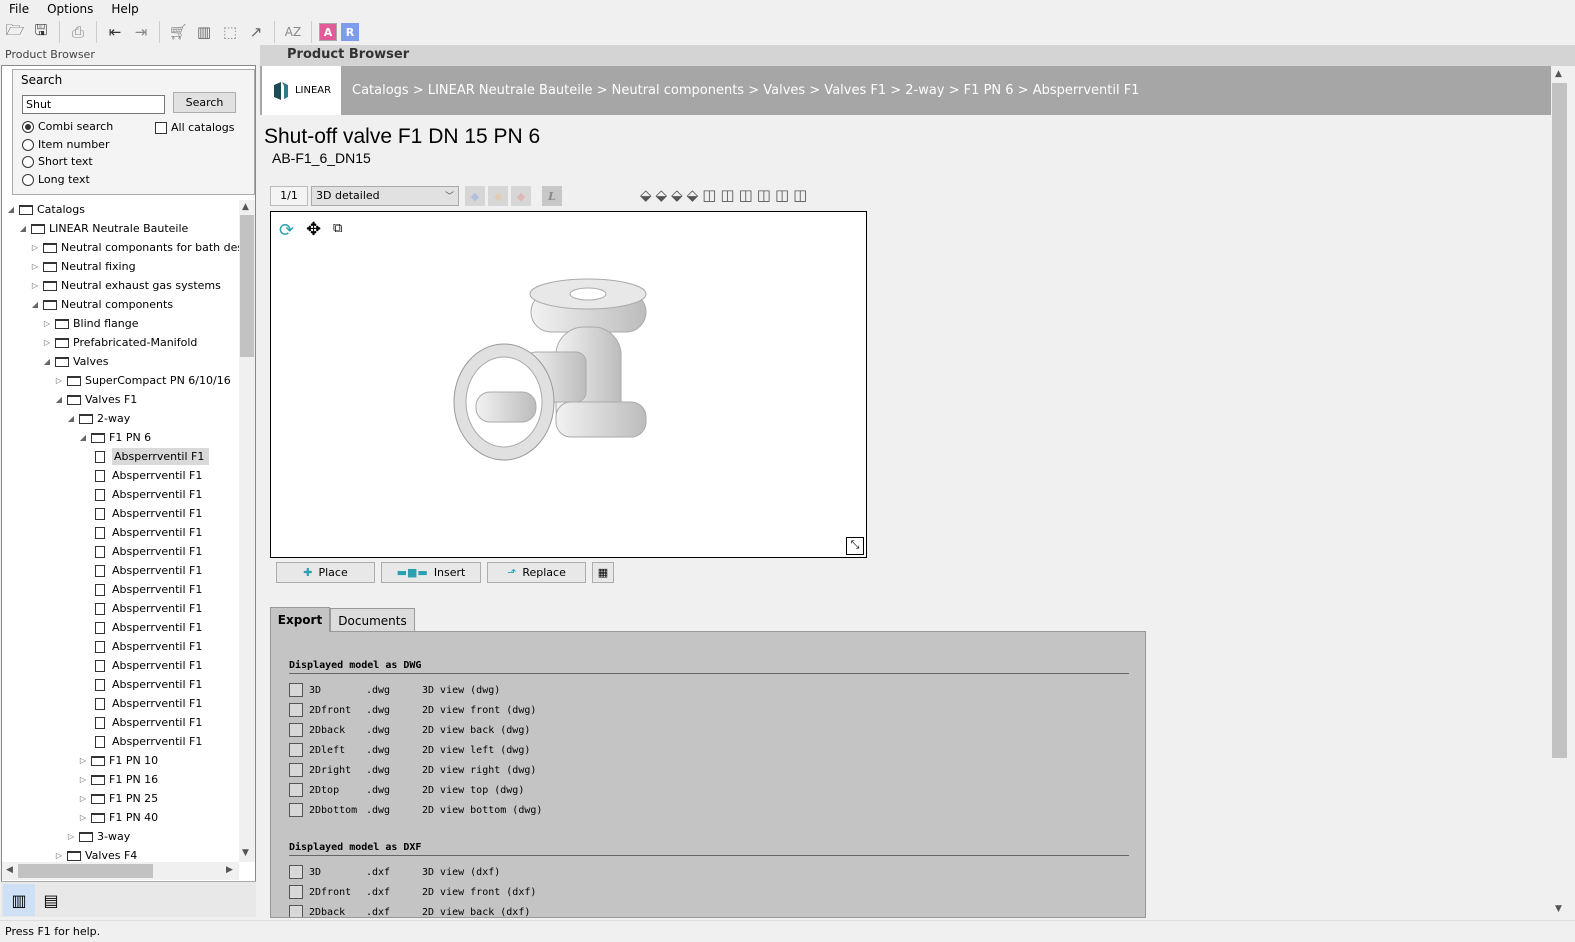 The height and width of the screenshot is (942, 1575). I want to click on export-row: 3D .dwg 3D view (dwg), so click(394, 690).